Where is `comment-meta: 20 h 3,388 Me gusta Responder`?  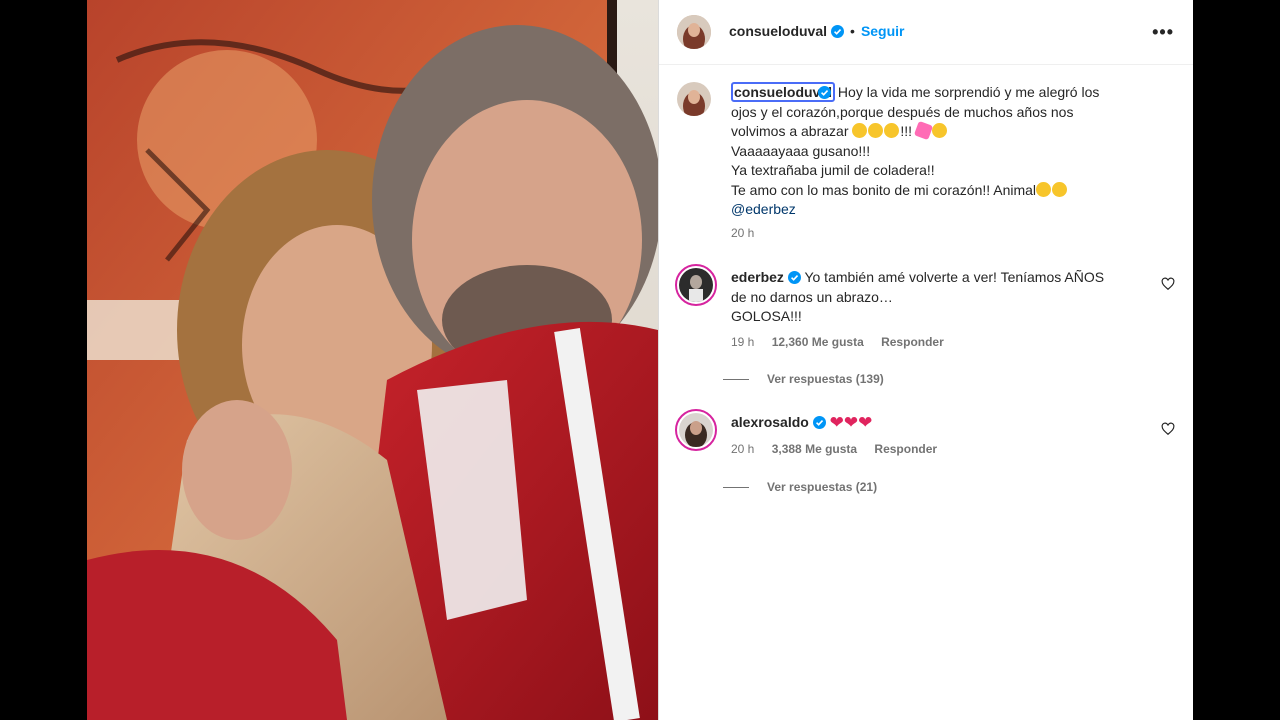
comment-meta: 20 h 3,388 Me gusta Responder is located at coordinates (834, 449).